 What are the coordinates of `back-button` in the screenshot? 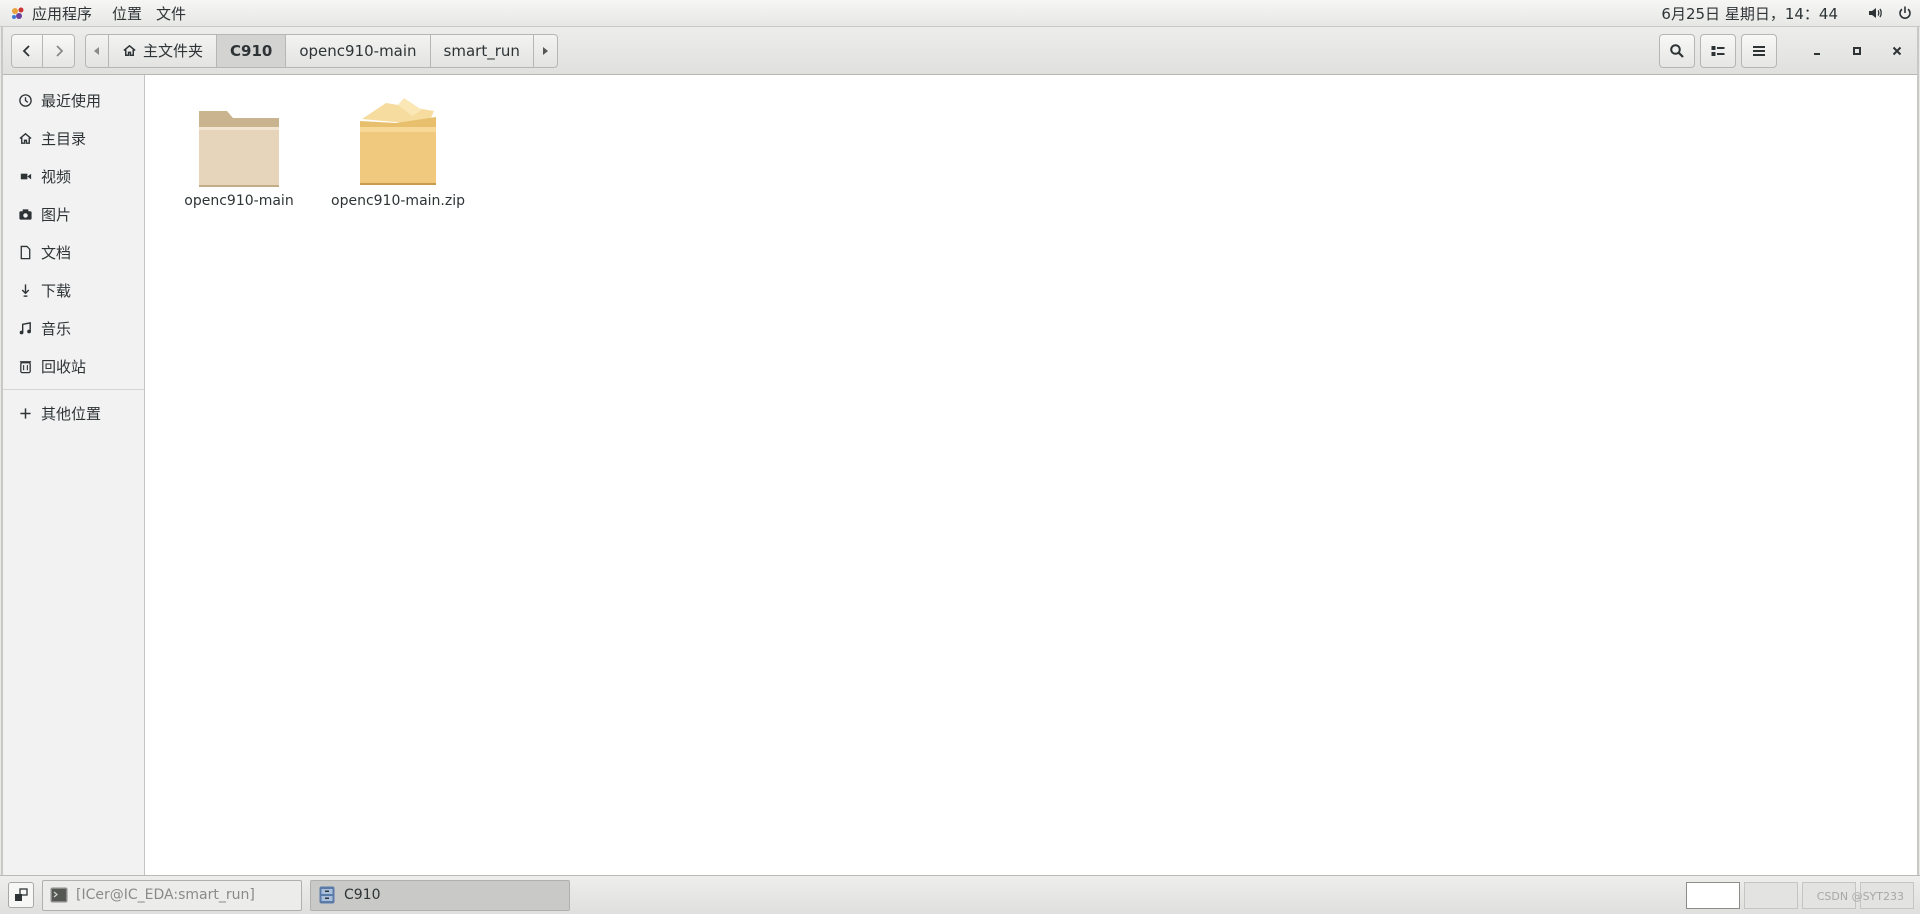 It's located at (27, 50).